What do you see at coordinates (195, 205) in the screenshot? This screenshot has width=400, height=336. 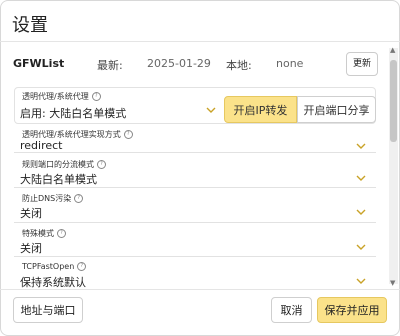 I see `field-dns-pollution: 防止DNS污染? 关闭` at bounding box center [195, 205].